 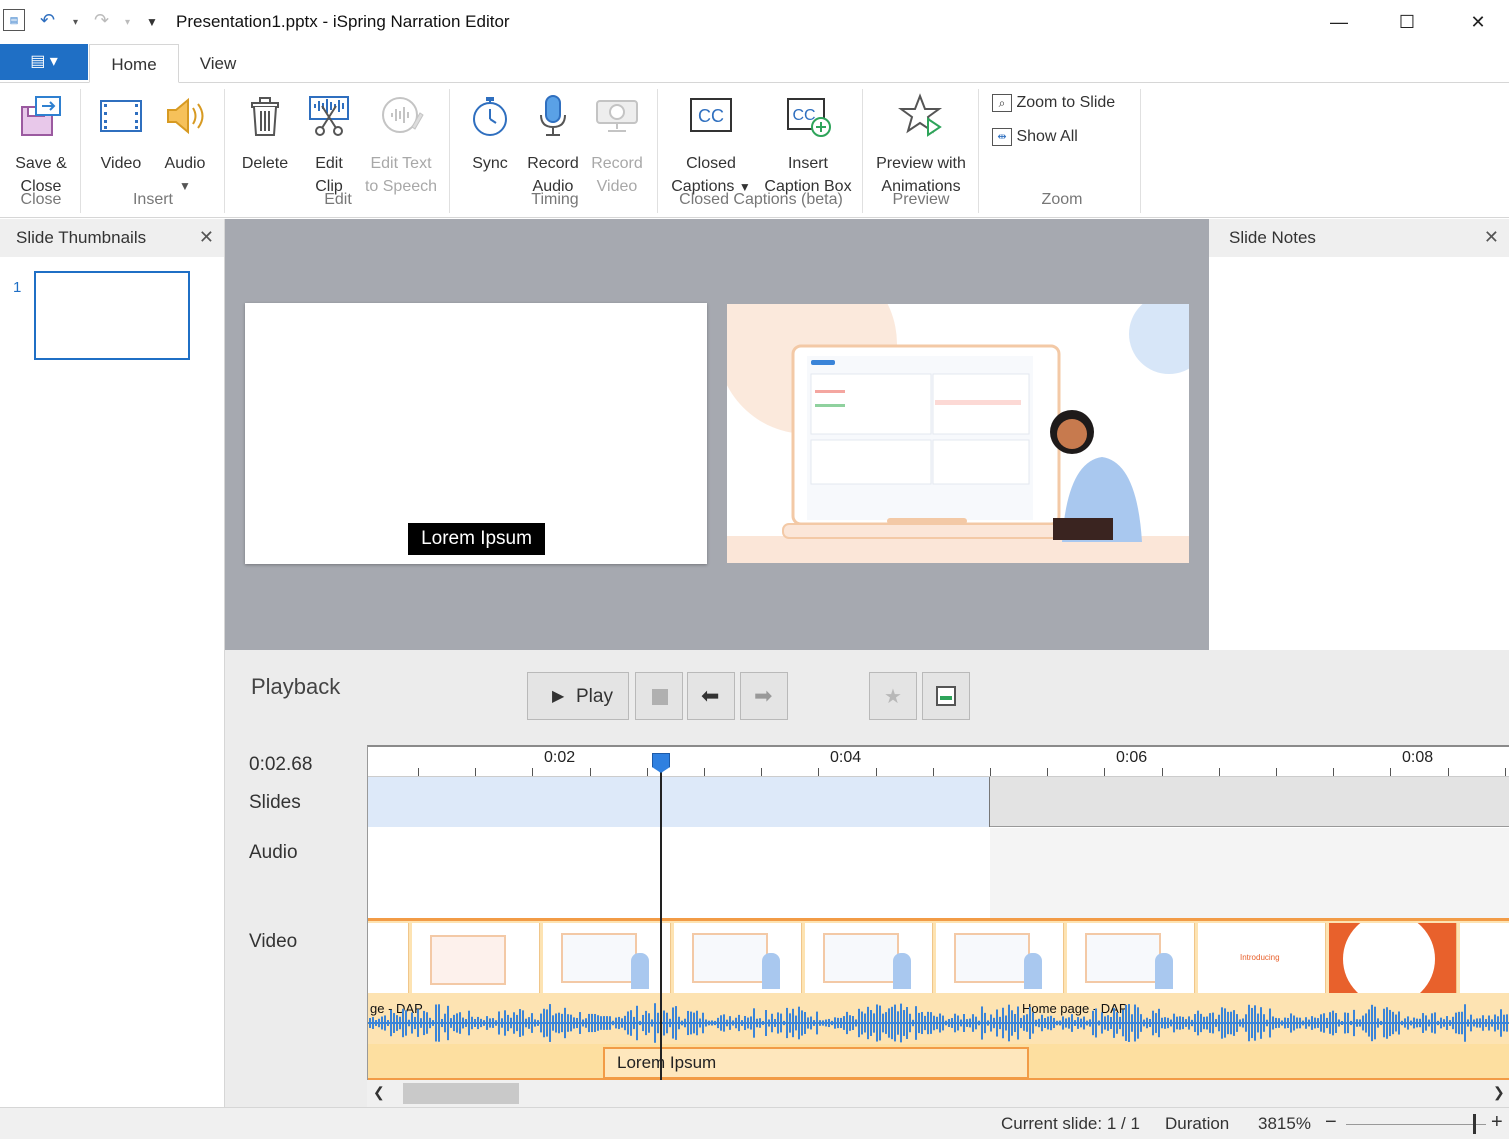 I want to click on ribbon-tabs: ▤ ▾ Home View, so click(x=754, y=63).